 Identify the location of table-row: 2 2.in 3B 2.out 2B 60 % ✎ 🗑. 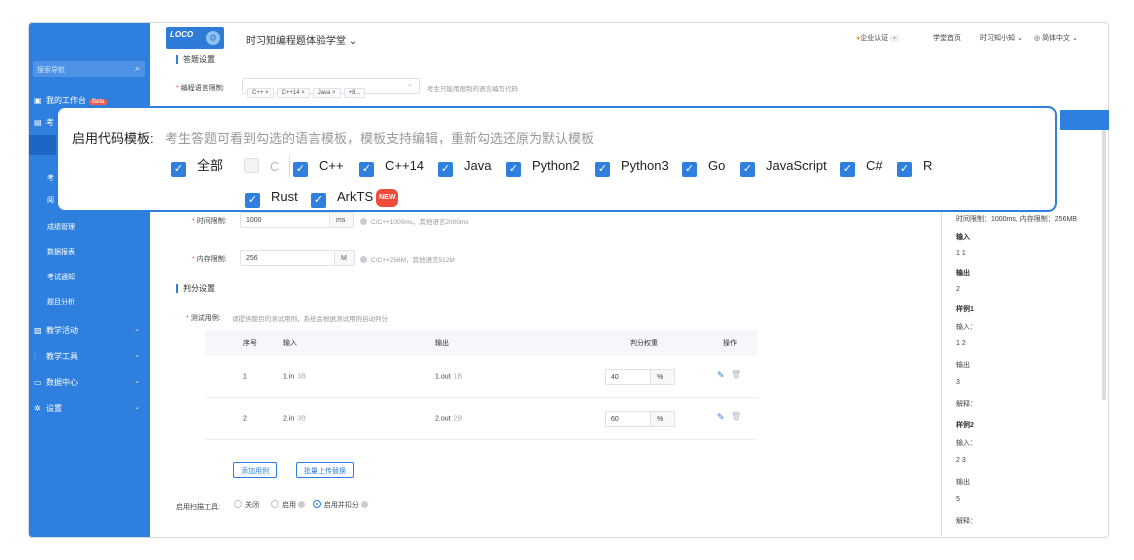
(481, 419).